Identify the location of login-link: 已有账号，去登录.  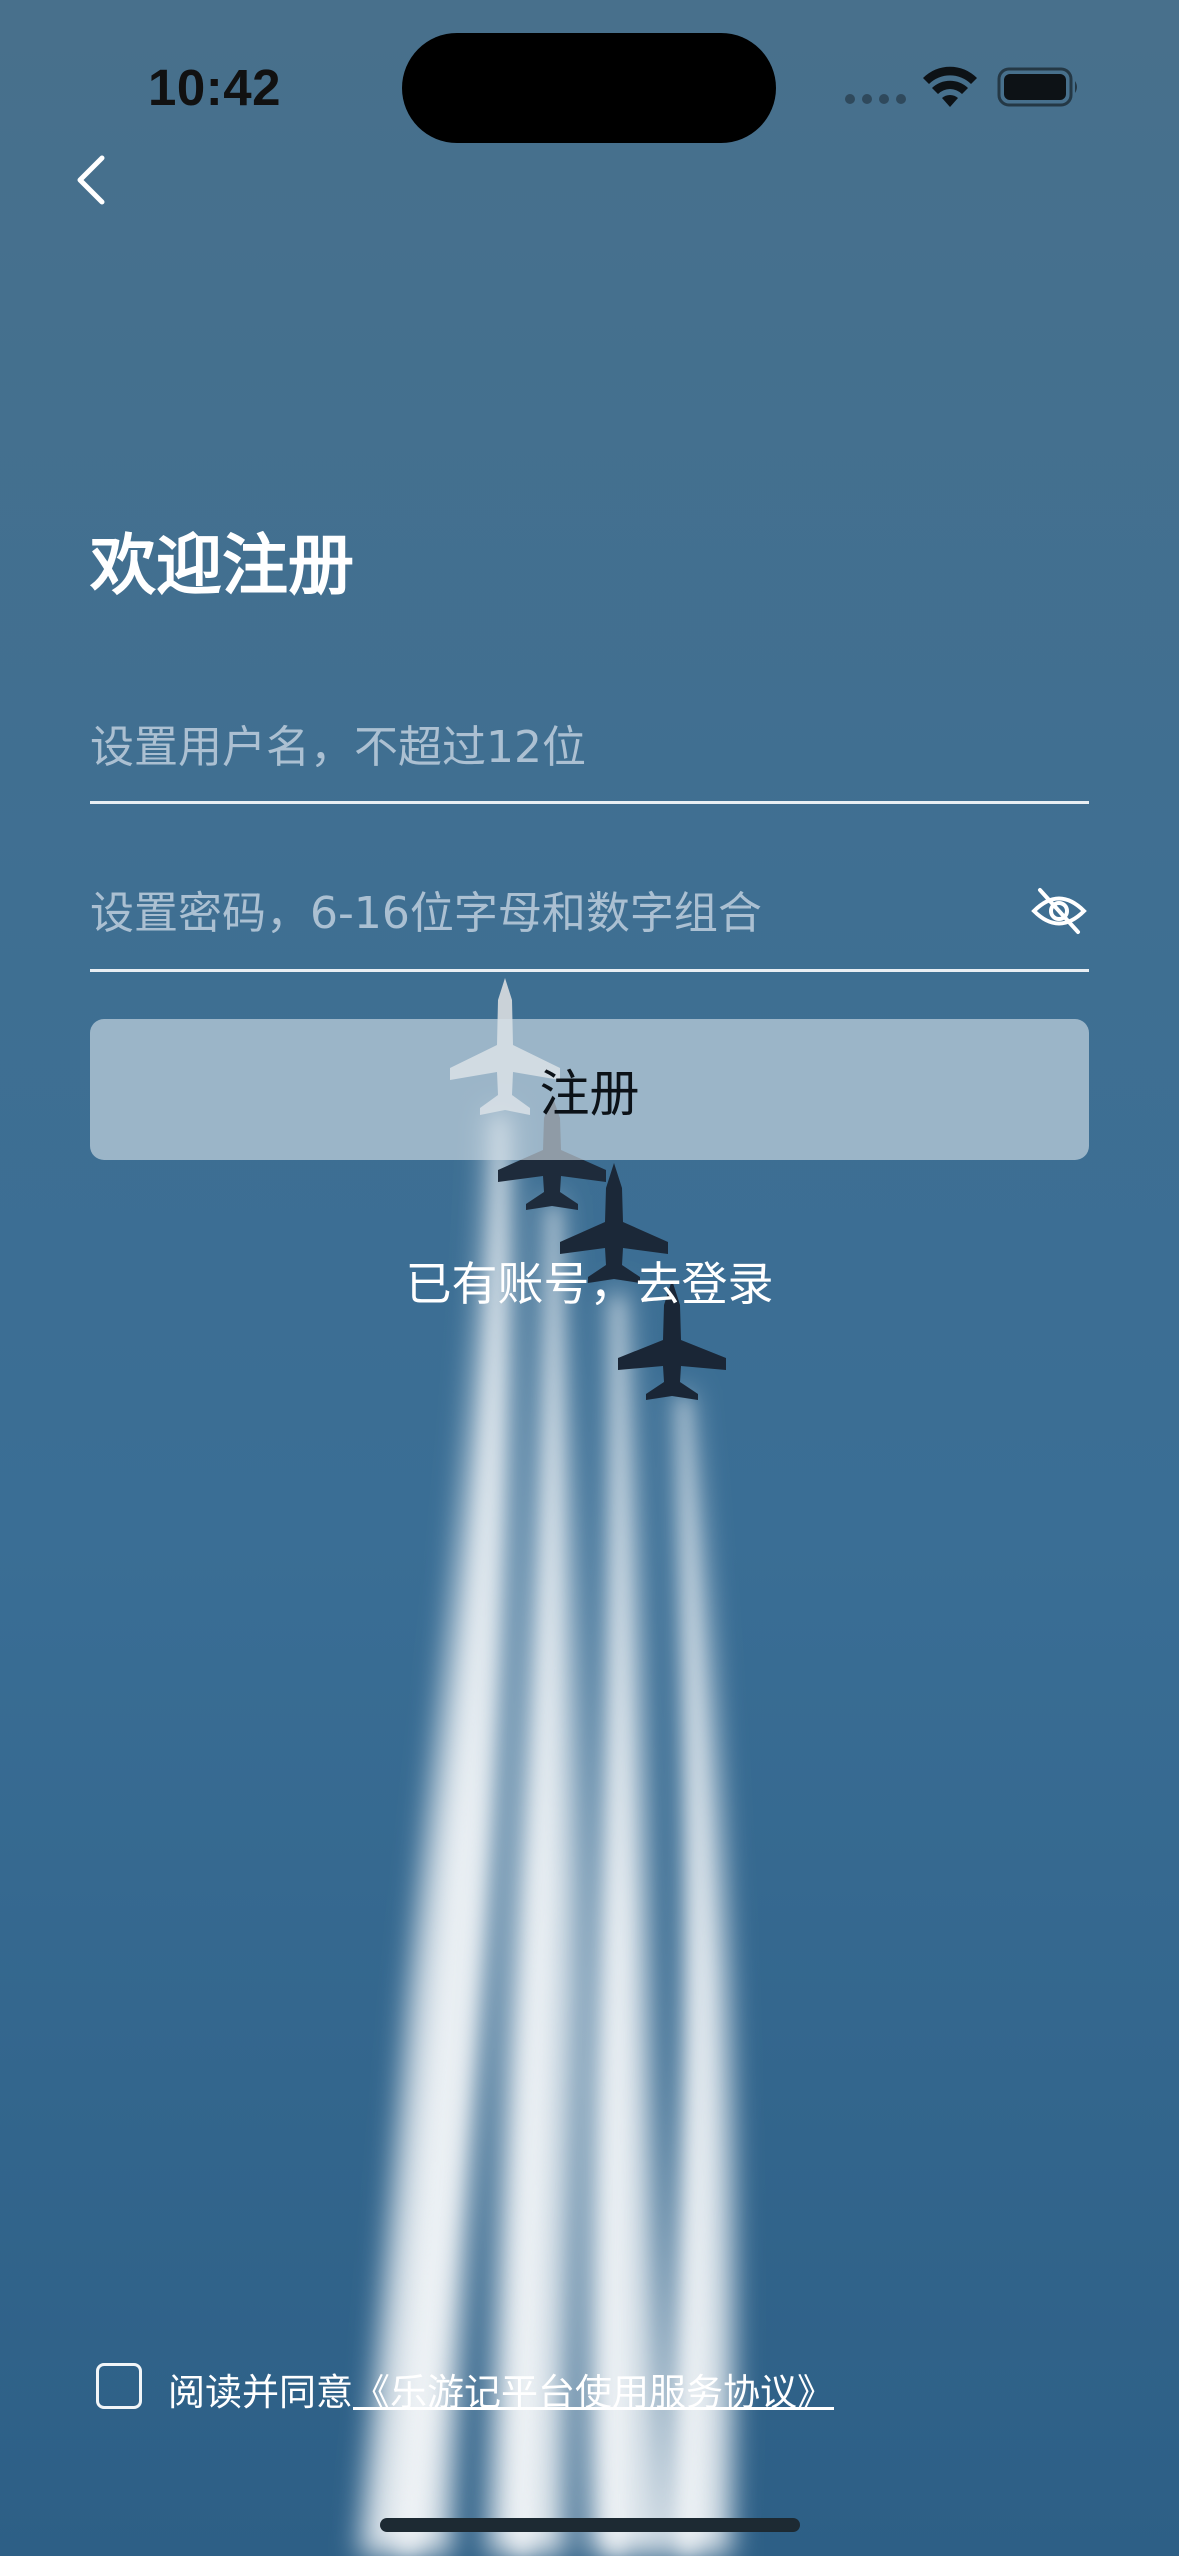
(589, 1281).